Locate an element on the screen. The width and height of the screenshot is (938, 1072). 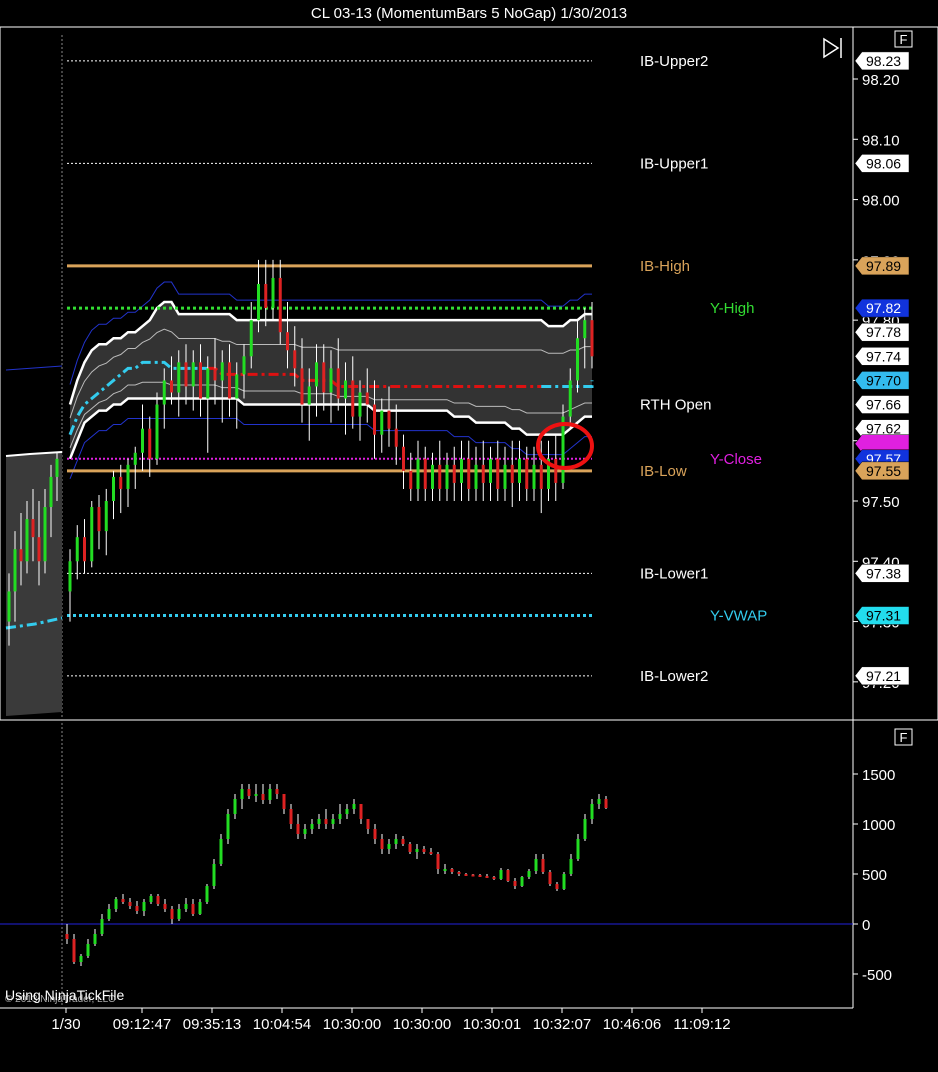
level-label-y-vwap: Y-VWAP is located at coordinates (738, 616).